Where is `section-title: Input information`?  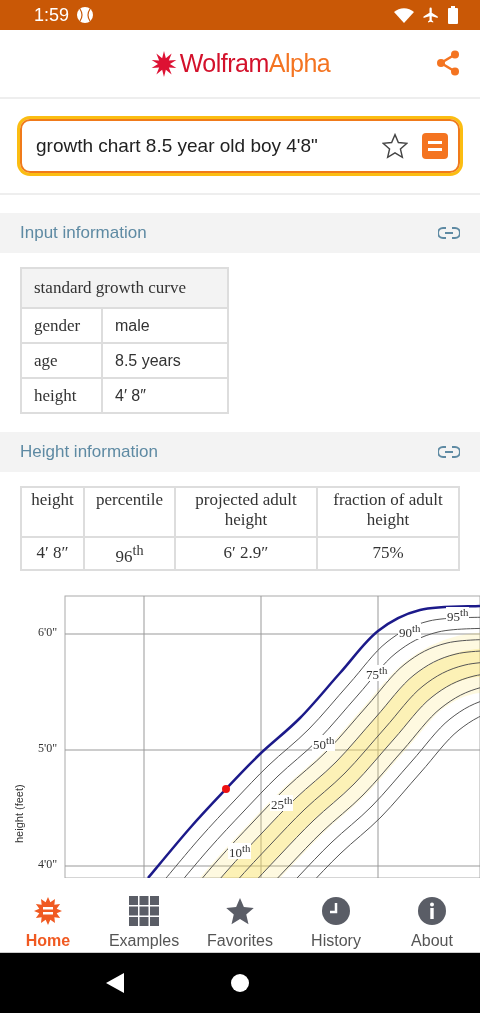
section-title: Input information is located at coordinates (83, 233).